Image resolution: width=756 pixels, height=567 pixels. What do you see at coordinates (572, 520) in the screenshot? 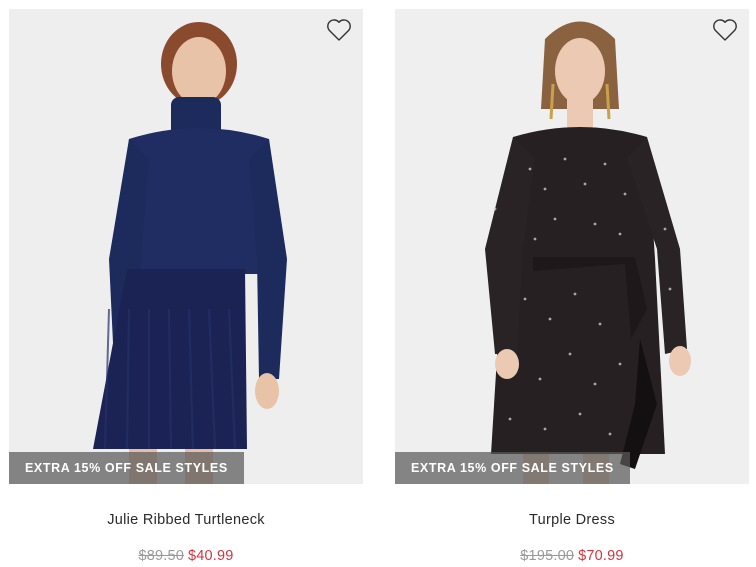
I see `product-name: Turple Dress` at bounding box center [572, 520].